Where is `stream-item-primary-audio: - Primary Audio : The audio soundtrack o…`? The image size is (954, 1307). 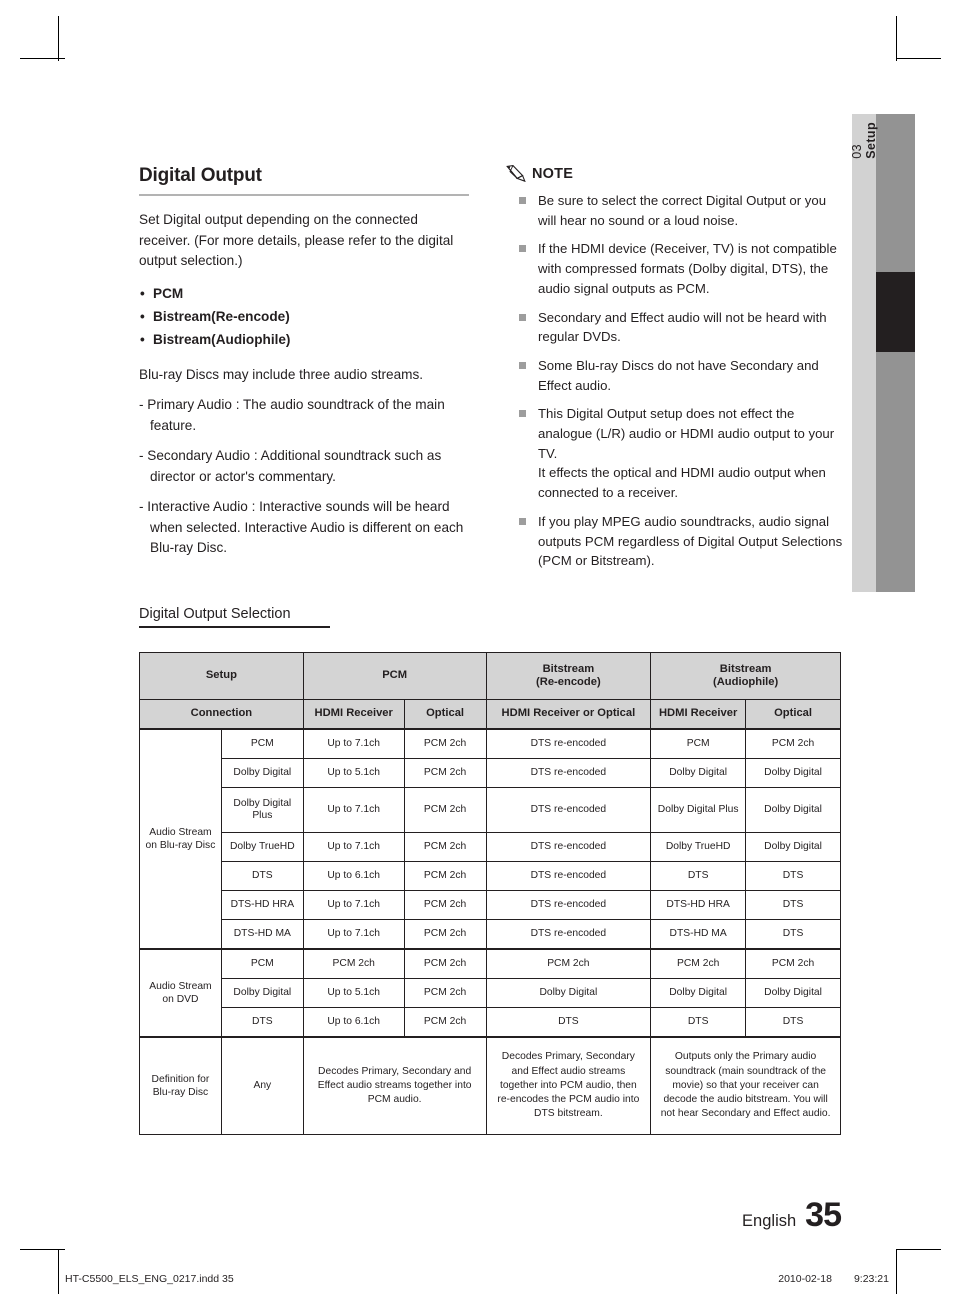 stream-item-primary-audio: - Primary Audio : The audio soundtrack o… is located at coordinates (292, 415).